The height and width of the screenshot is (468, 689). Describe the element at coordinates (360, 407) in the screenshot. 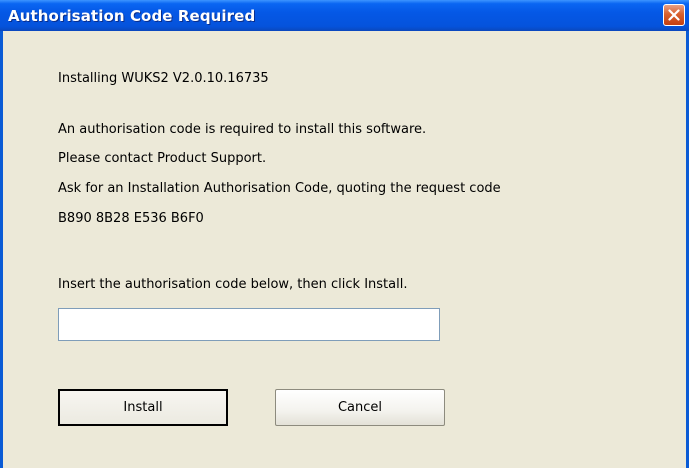

I see `cancel-button: Cancel` at that location.